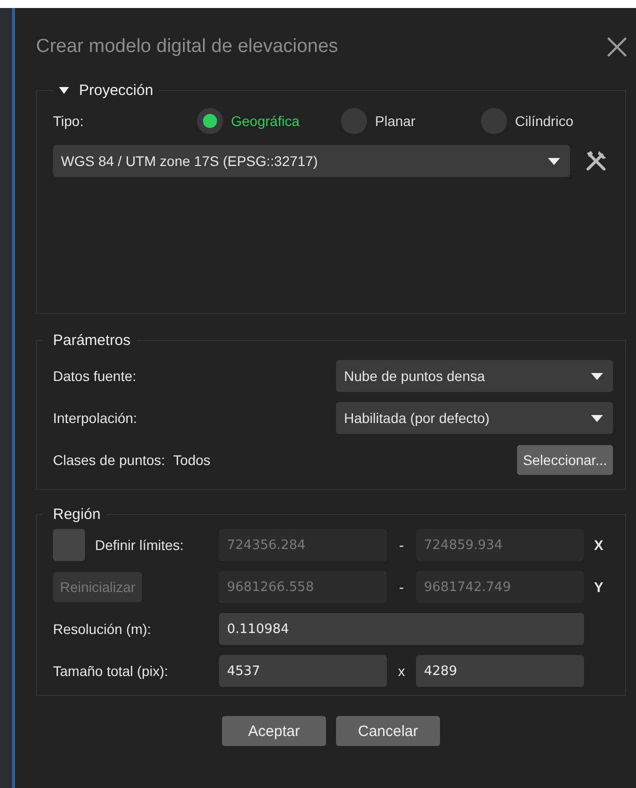 The height and width of the screenshot is (788, 636). Describe the element at coordinates (401, 671) in the screenshot. I see `size-separator: x` at that location.